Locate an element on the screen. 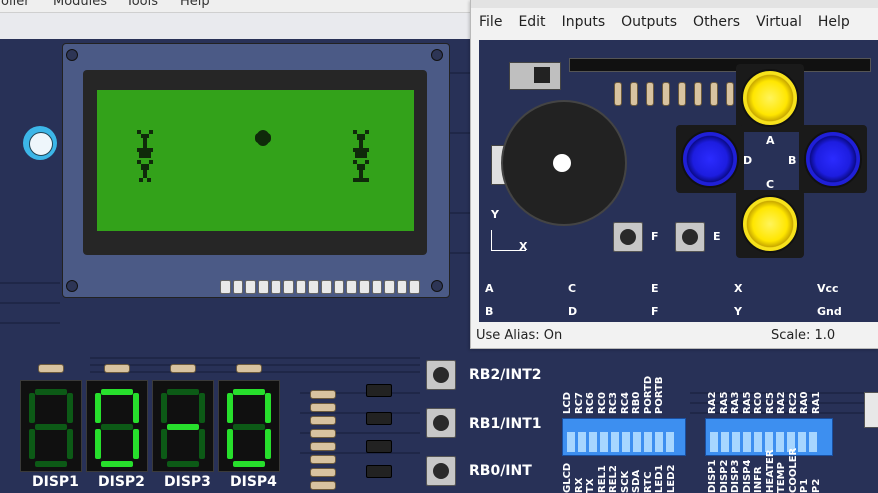 Image resolution: width=878 pixels, height=493 pixels. menu-help: Help is located at coordinates (834, 22).